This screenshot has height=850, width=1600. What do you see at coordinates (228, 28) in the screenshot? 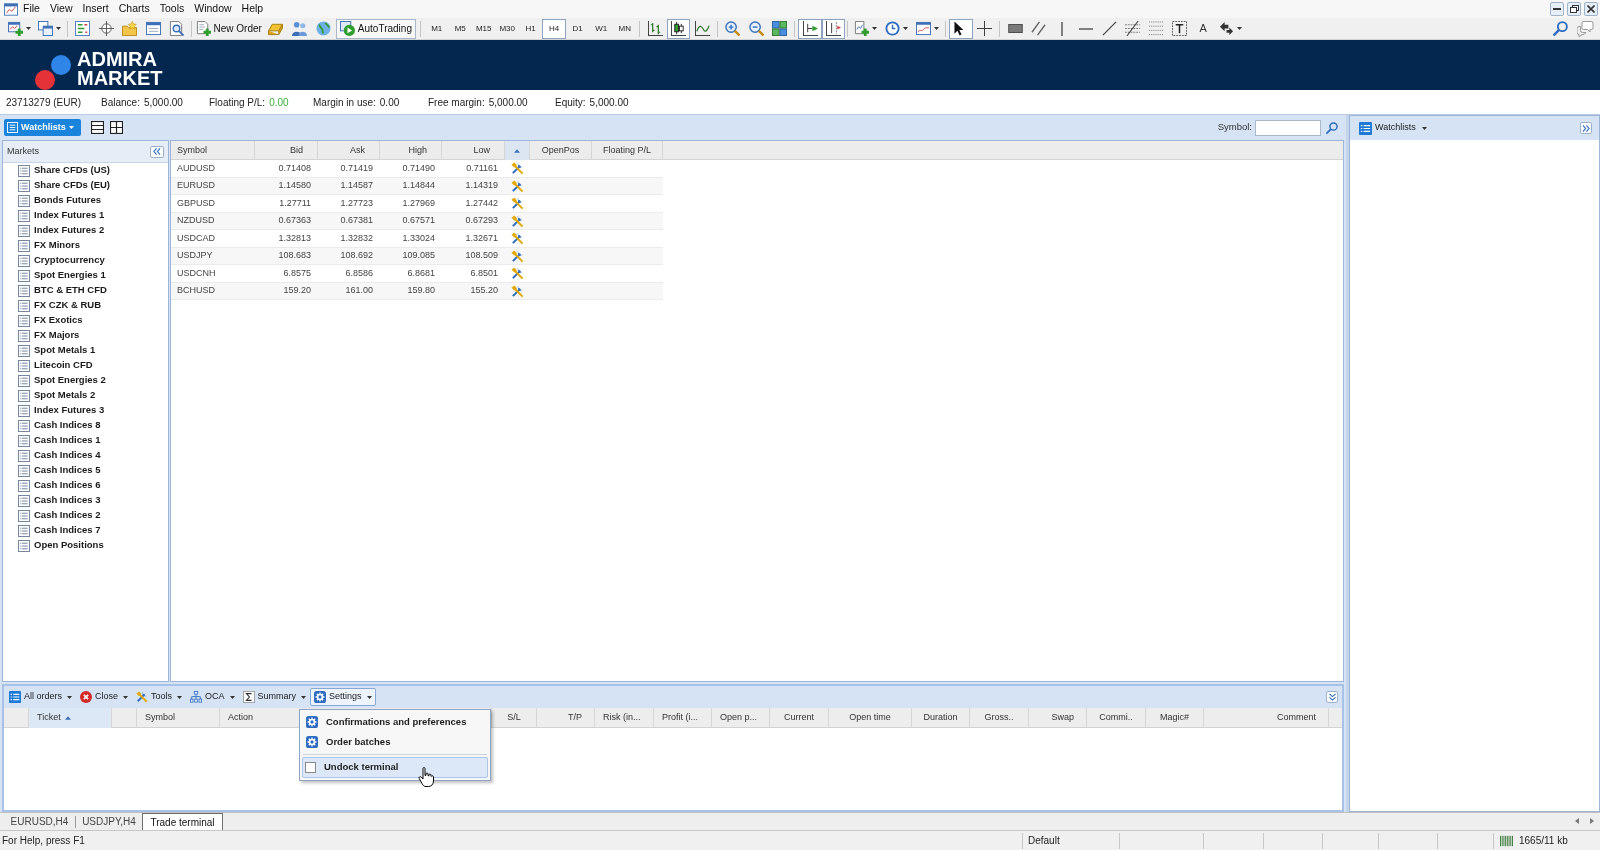
I see `new-order-button: New Order` at bounding box center [228, 28].